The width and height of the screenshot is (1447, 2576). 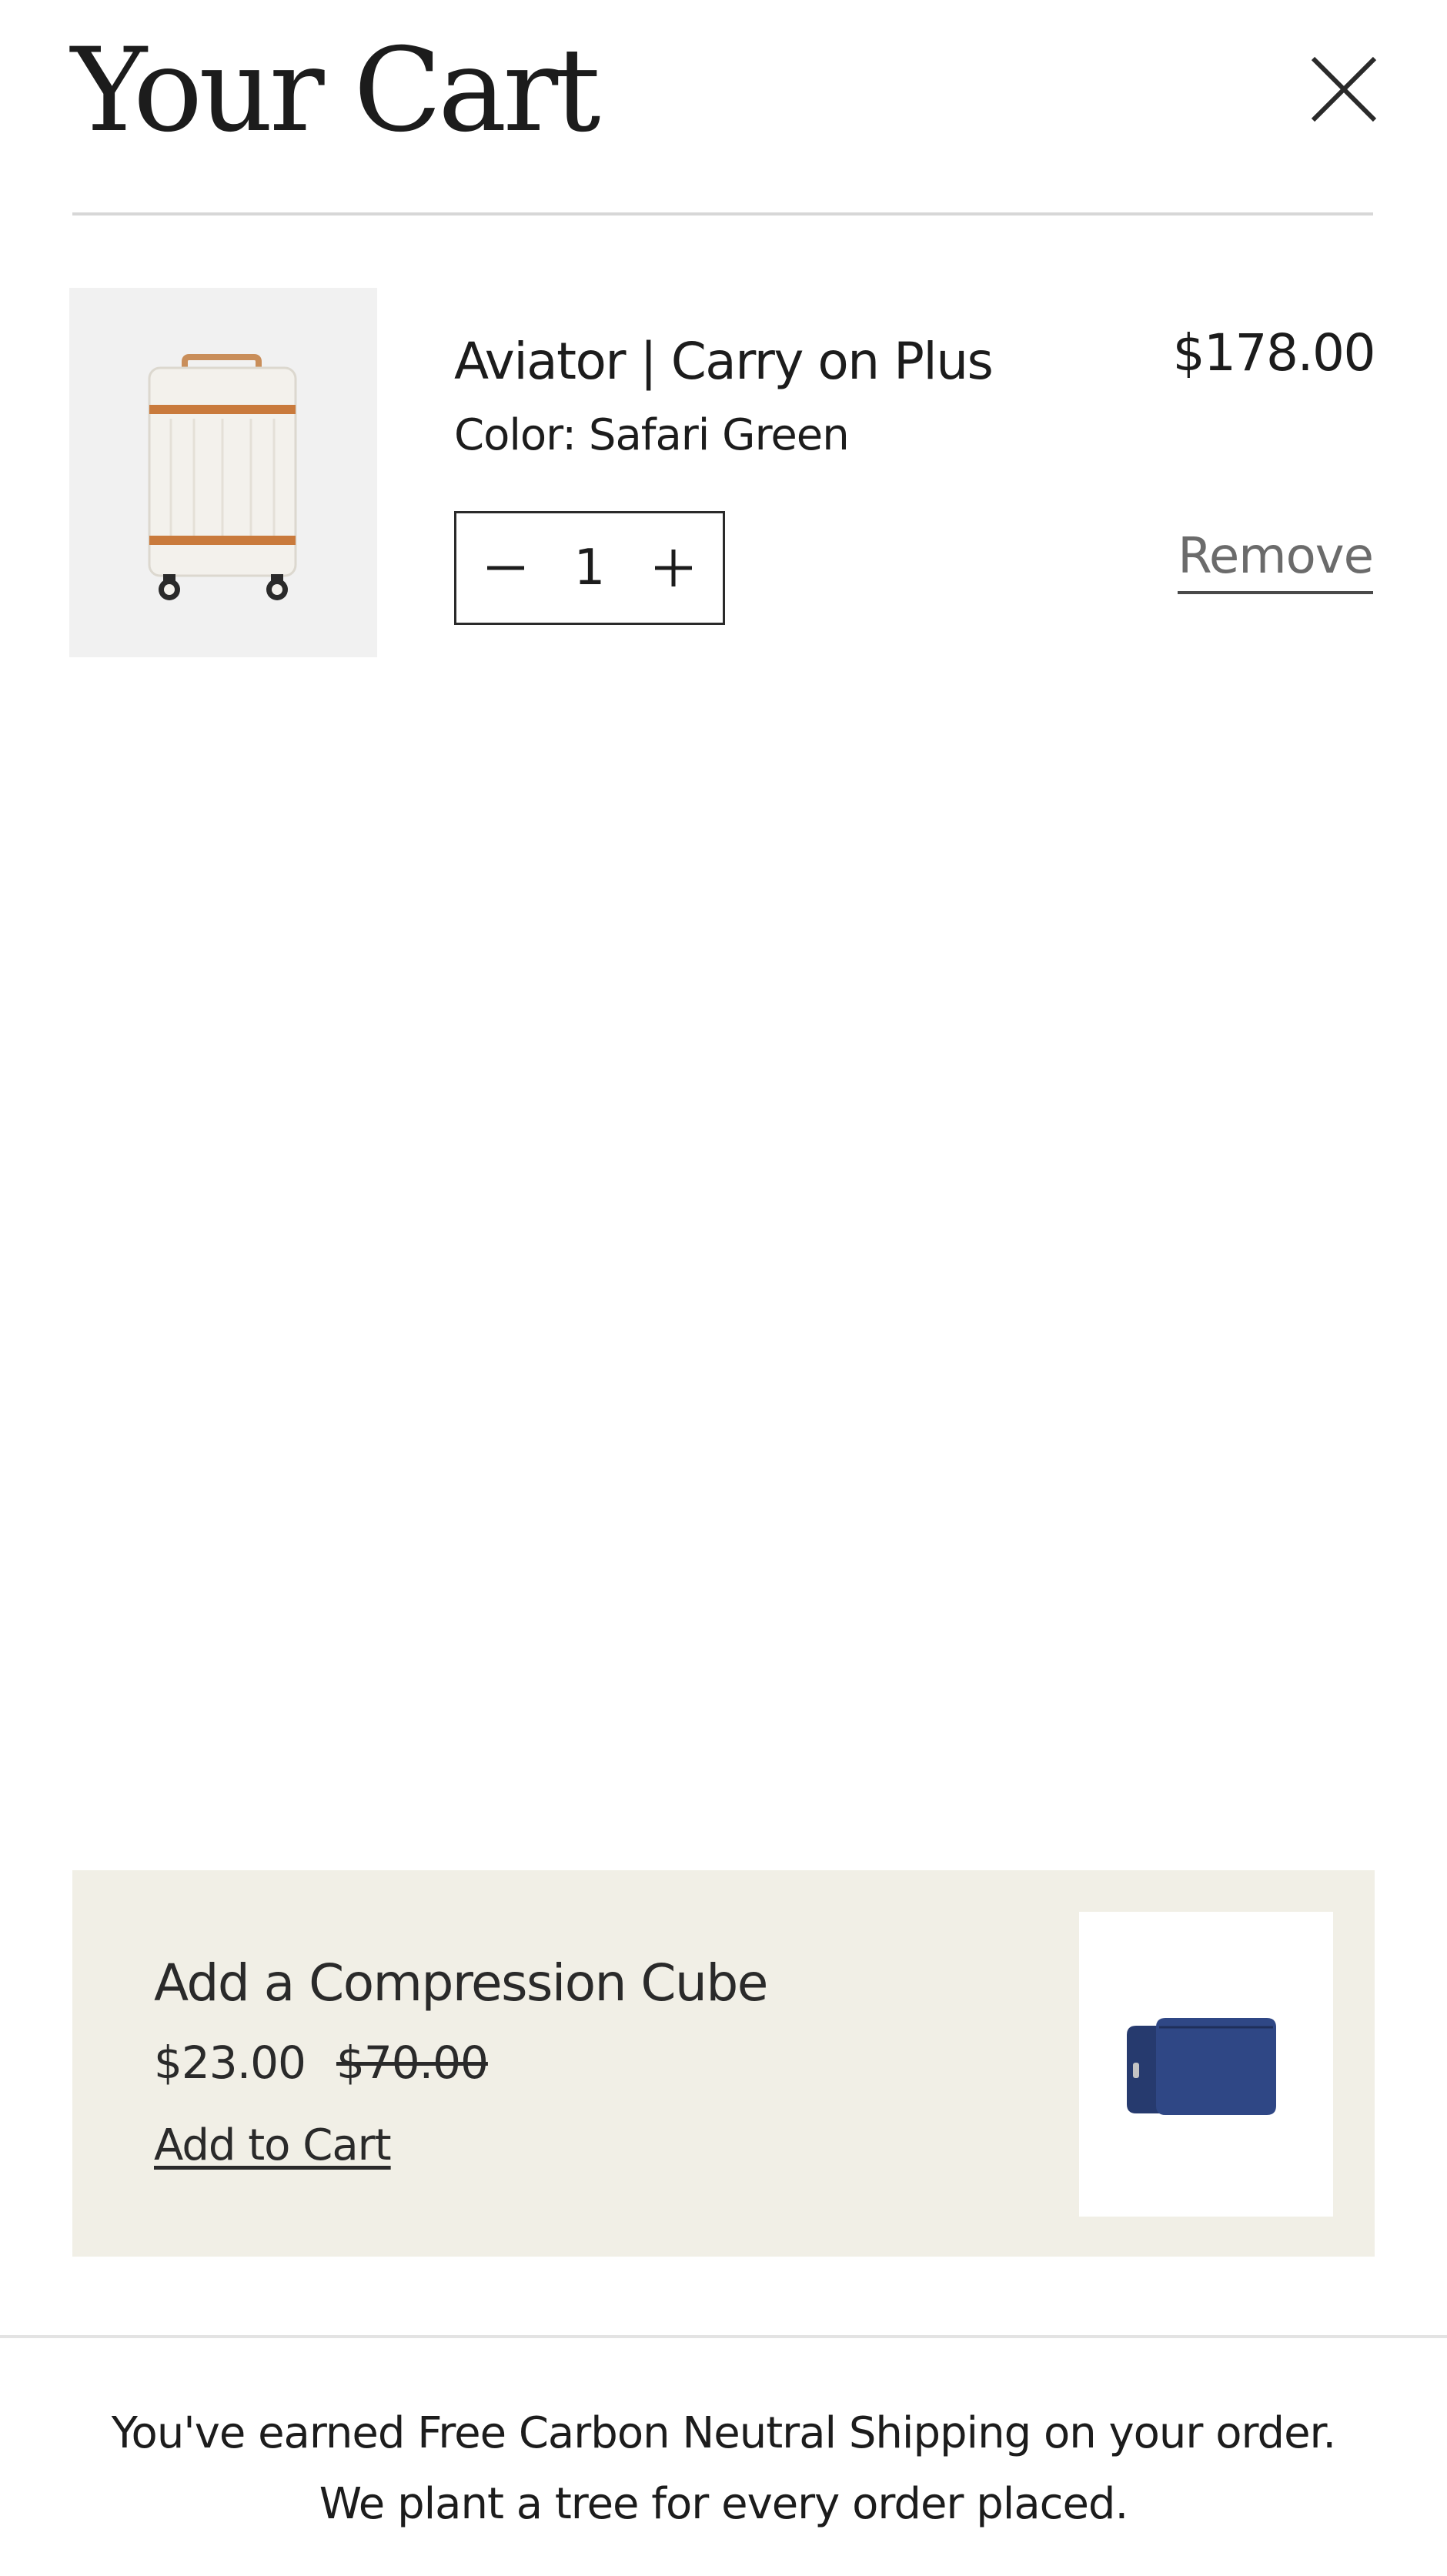 I want to click on suitcase-image, so click(x=222, y=477).